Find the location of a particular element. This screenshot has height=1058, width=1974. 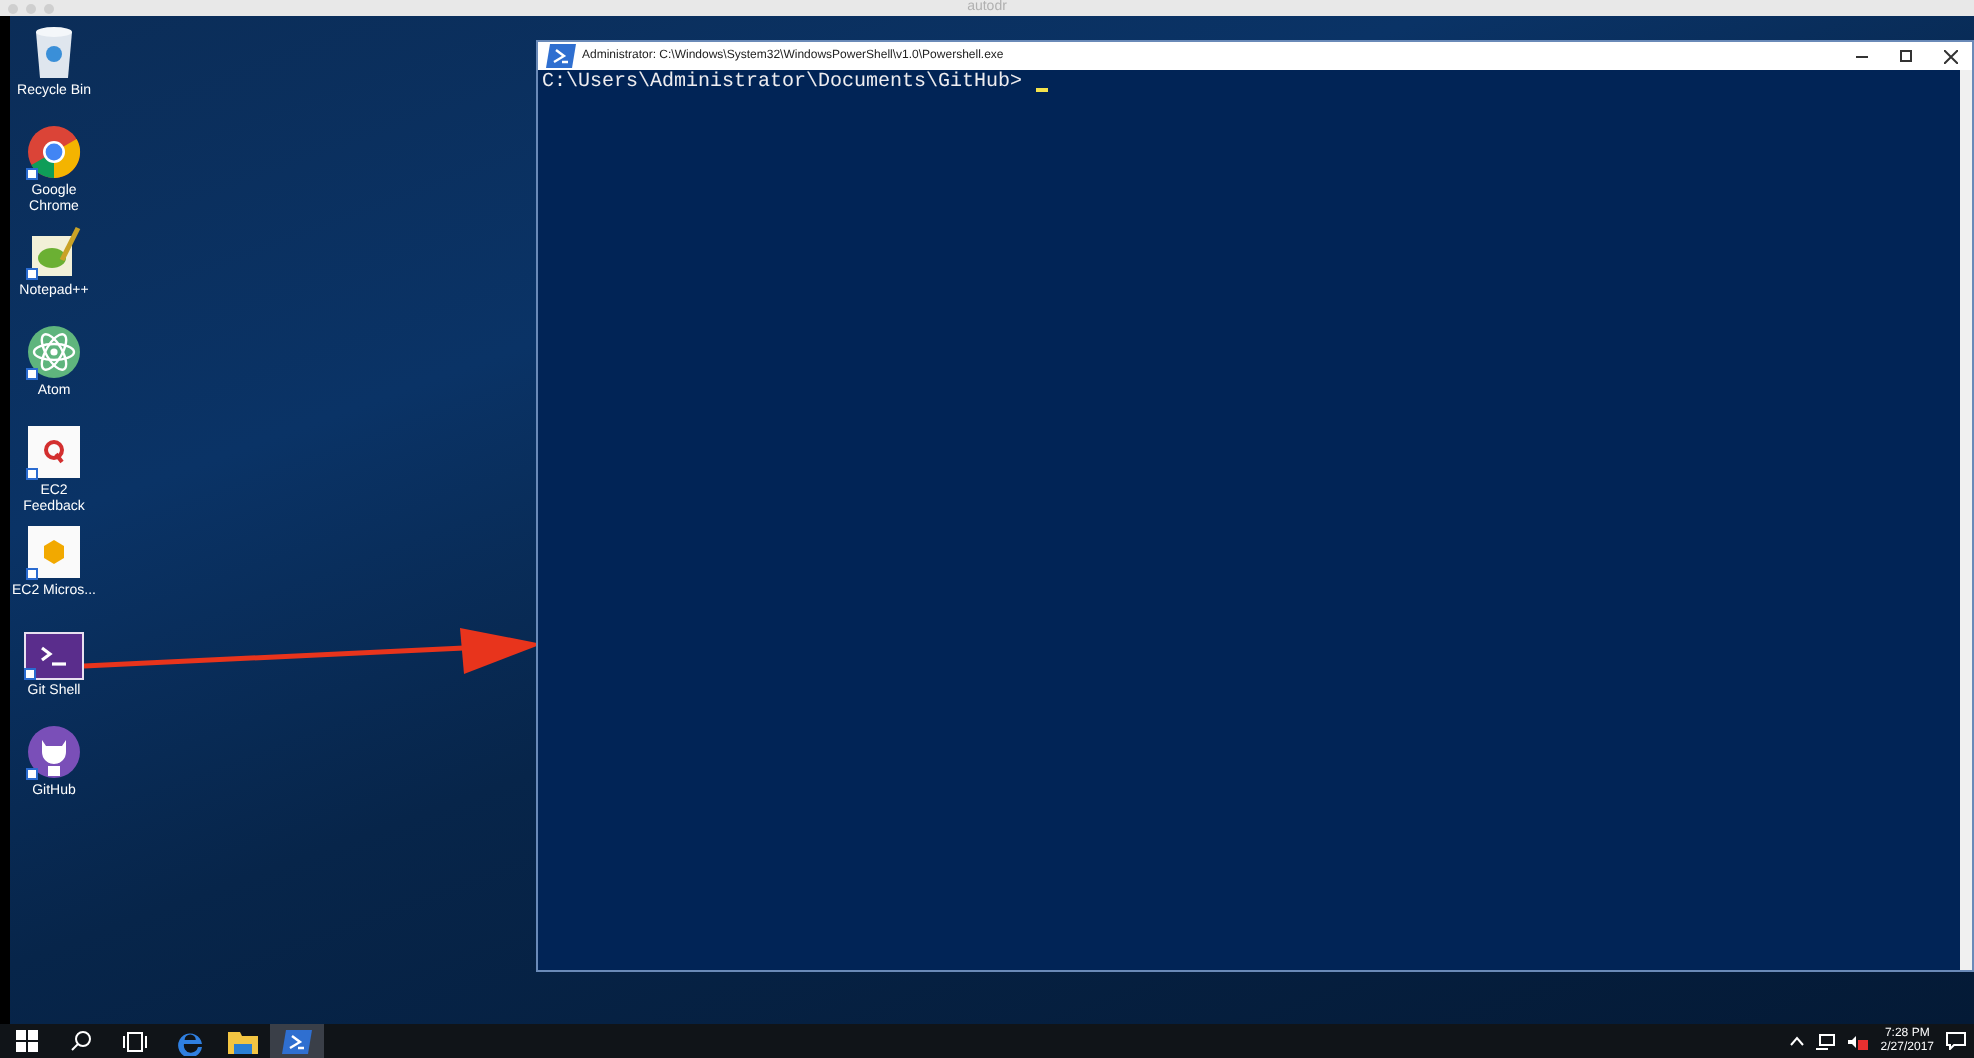

search-icon is located at coordinates (81, 1041).